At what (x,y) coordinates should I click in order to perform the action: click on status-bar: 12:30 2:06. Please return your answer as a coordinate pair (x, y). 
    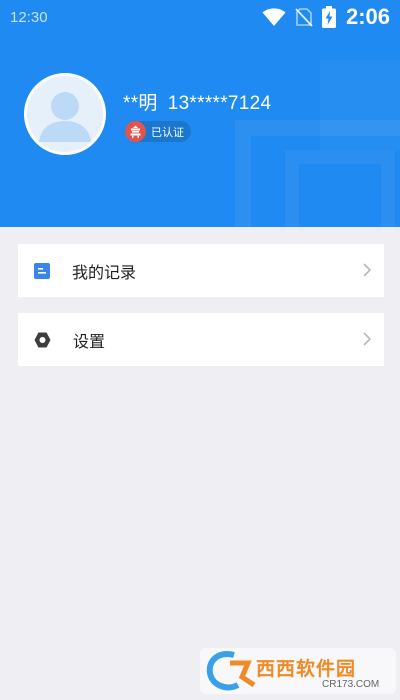
    Looking at the image, I should click on (200, 17).